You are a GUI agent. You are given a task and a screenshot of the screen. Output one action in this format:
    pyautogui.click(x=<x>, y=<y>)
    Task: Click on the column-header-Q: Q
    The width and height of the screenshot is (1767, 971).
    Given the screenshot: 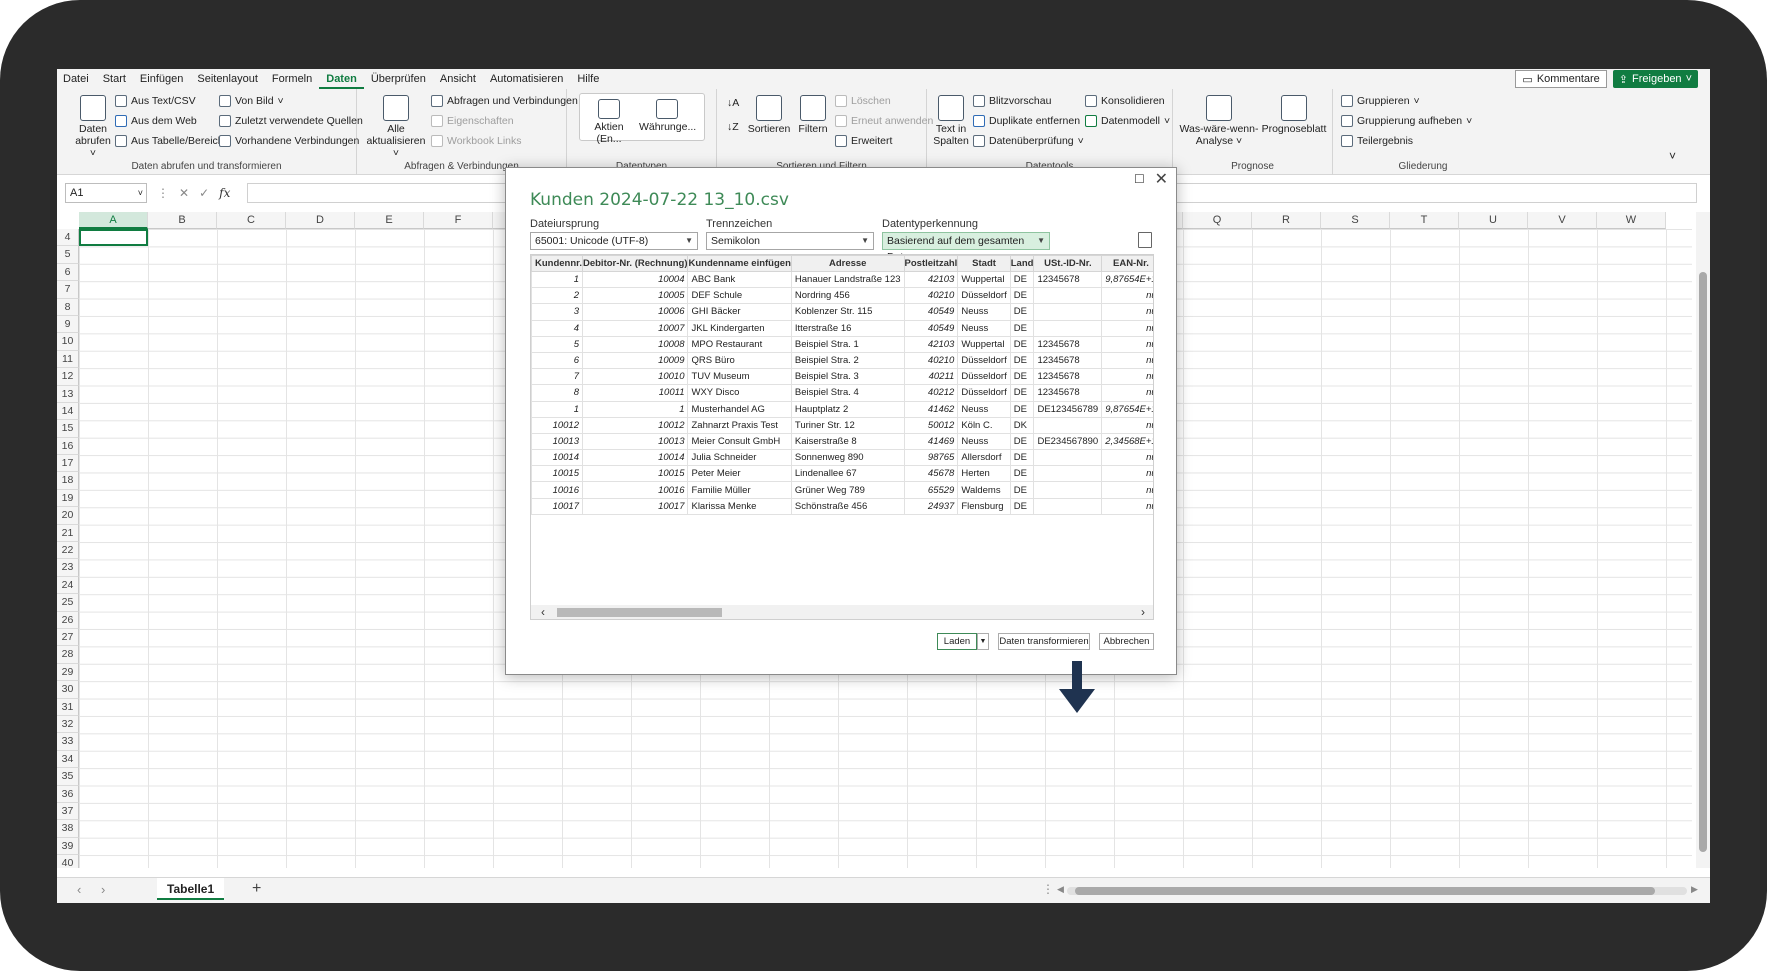 What is the action you would take?
    pyautogui.click(x=1217, y=220)
    